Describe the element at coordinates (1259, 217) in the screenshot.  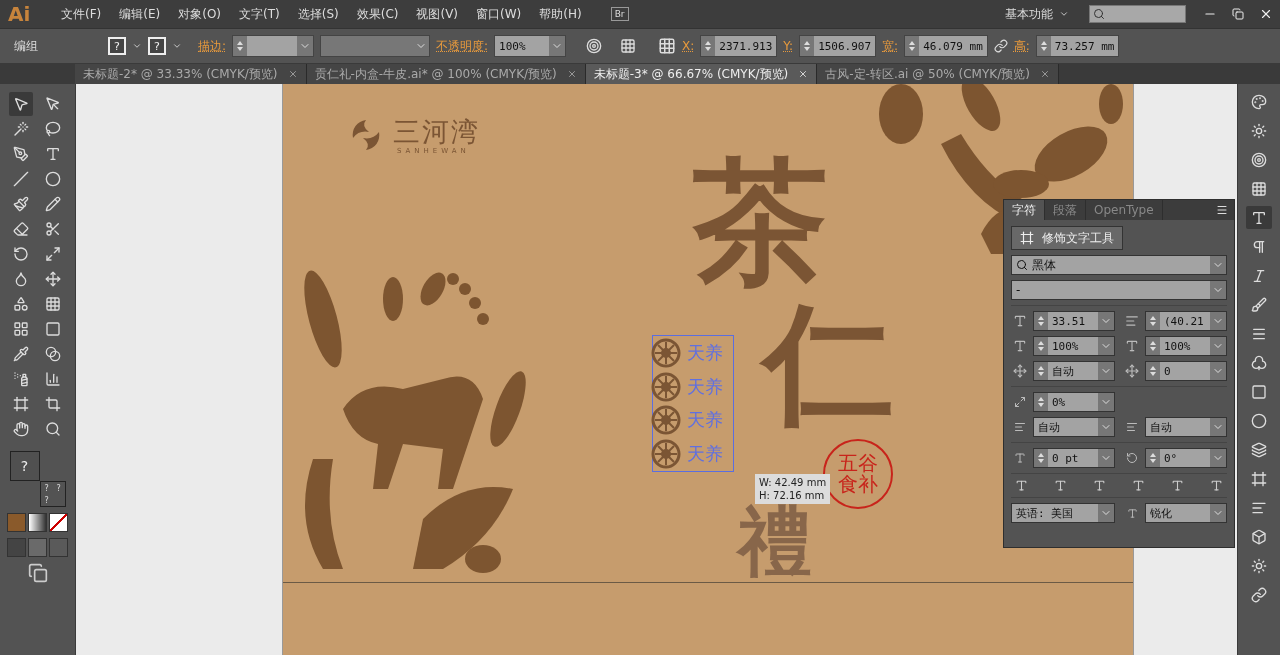
I see `type-icon` at that location.